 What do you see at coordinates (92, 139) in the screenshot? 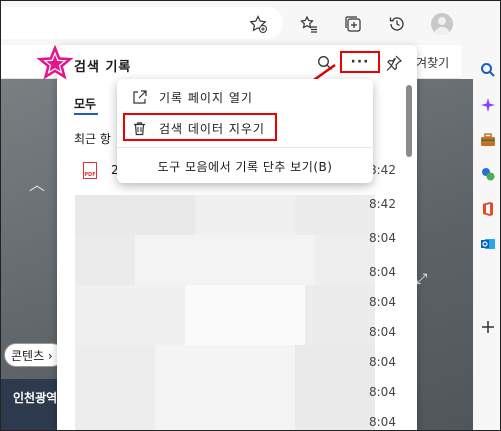
I see `section-recent-label: 최근 항` at bounding box center [92, 139].